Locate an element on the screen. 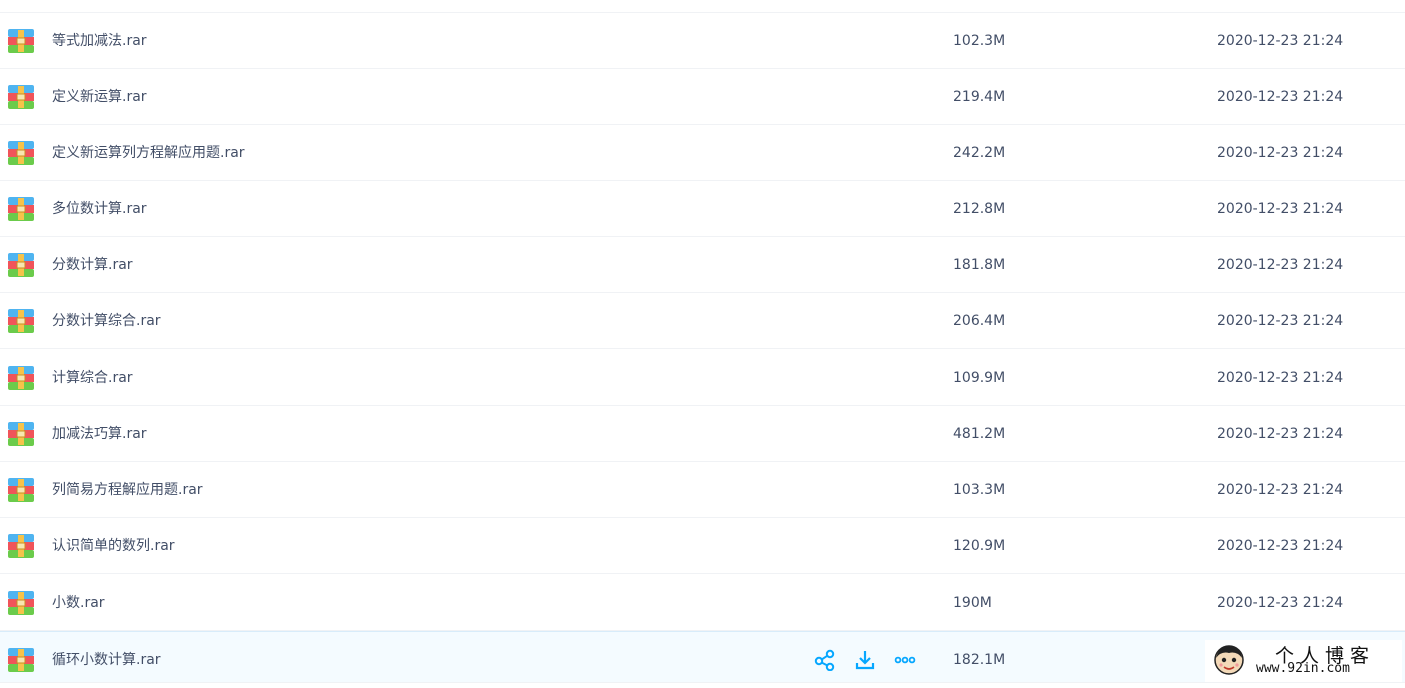 This screenshot has width=1405, height=688. file-name: 计算综合.rar is located at coordinates (92, 378).